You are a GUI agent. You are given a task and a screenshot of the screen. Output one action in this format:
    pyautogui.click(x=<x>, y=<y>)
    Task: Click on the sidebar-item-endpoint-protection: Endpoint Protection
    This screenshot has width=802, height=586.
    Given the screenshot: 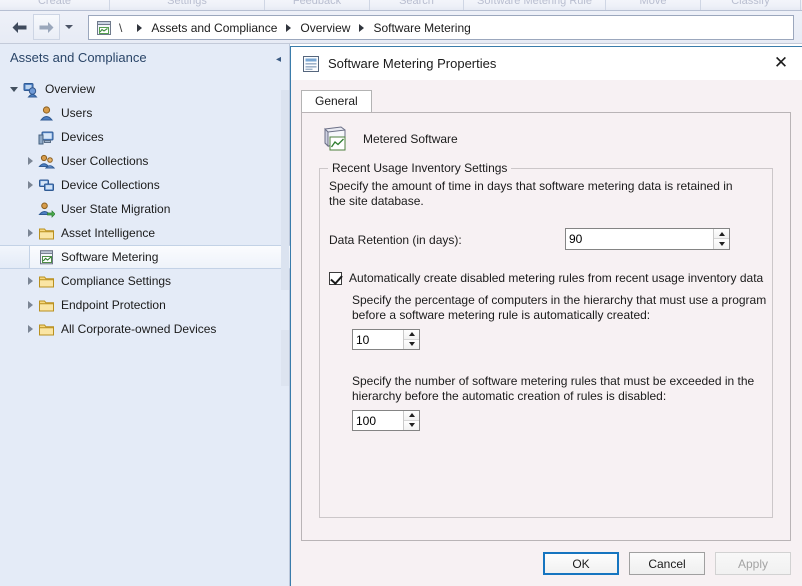 What is the action you would take?
    pyautogui.click(x=145, y=305)
    